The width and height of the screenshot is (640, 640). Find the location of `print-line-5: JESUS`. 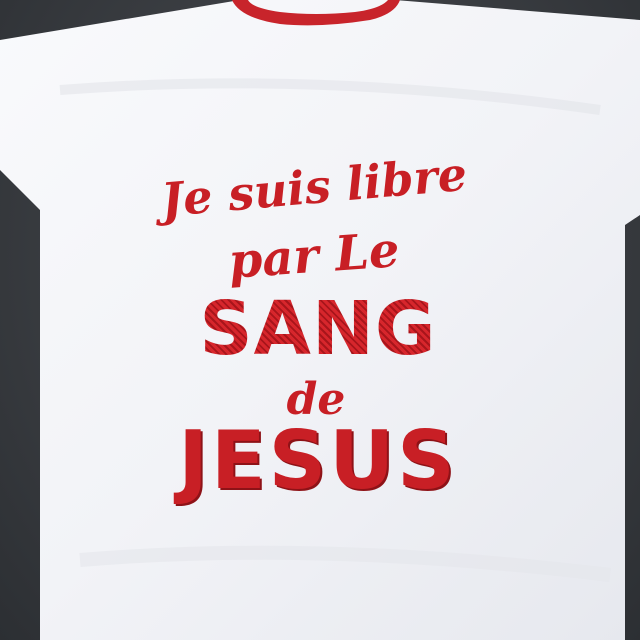

print-line-5: JESUS is located at coordinates (319, 460).